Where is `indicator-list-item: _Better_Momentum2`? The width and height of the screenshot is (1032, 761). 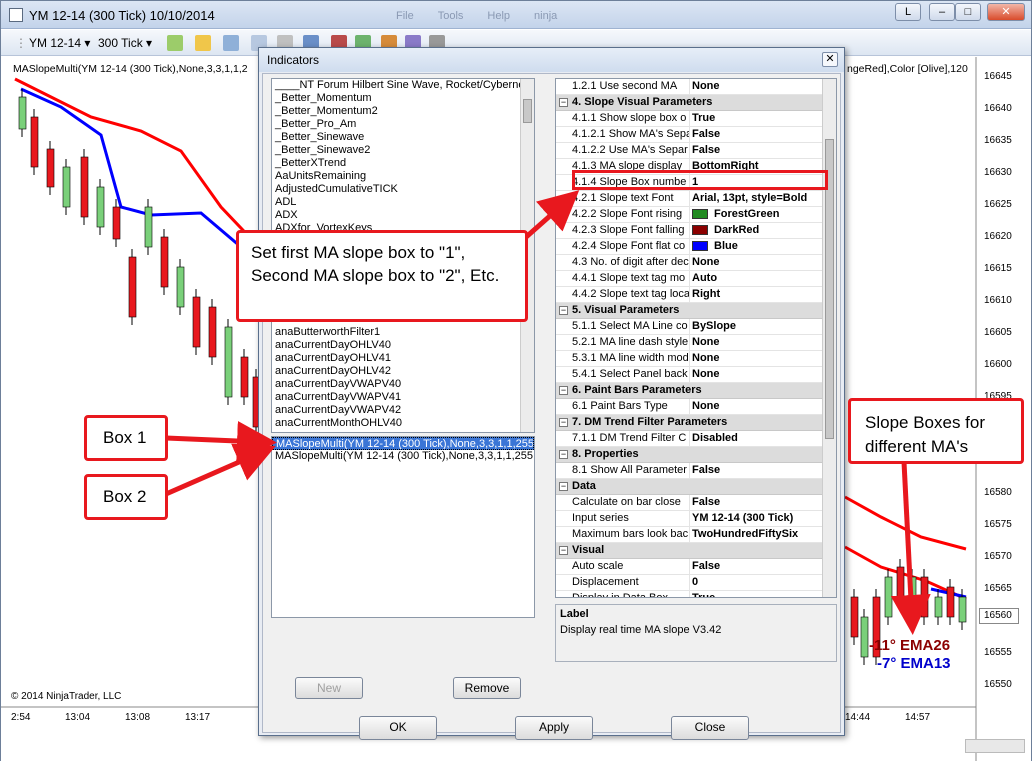
indicator-list-item: _Better_Momentum2 is located at coordinates (403, 111).